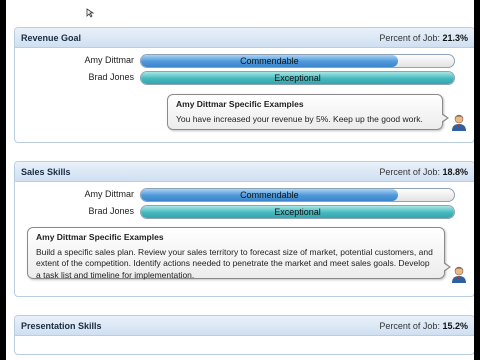 This screenshot has height=360, width=480. What do you see at coordinates (46, 171) in the screenshot?
I see `section-title: Sales Skills` at bounding box center [46, 171].